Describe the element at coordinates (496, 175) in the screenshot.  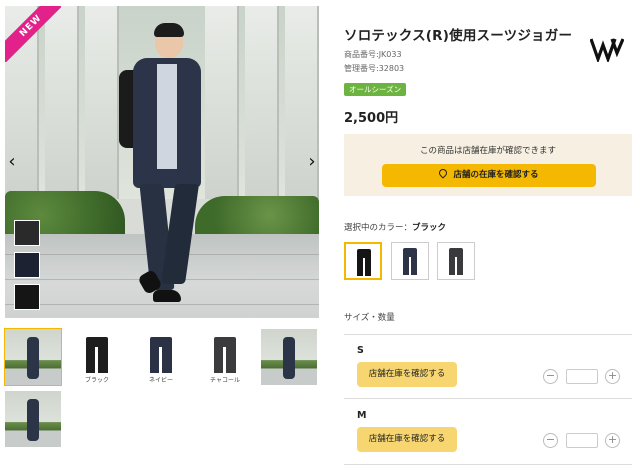
I see `check-store-stock-label: 店舗の在庫を確認する` at that location.